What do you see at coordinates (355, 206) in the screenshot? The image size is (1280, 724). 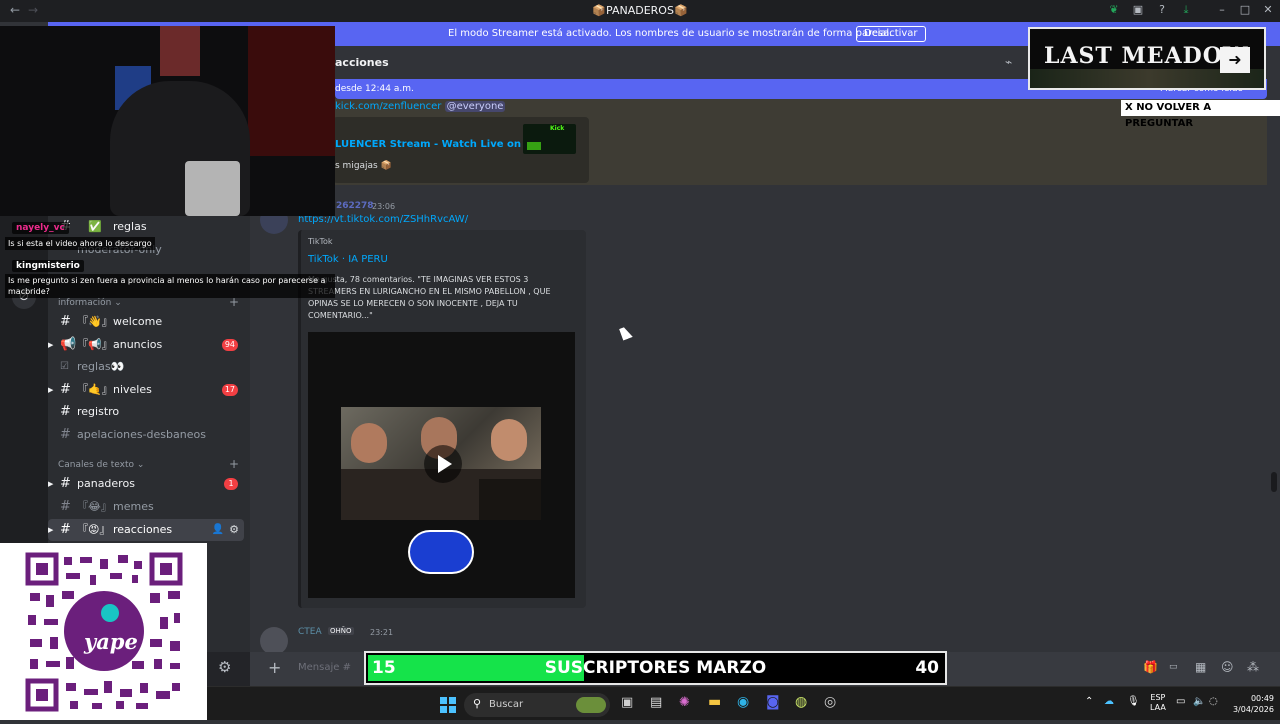 I see `message-author: 262278` at bounding box center [355, 206].